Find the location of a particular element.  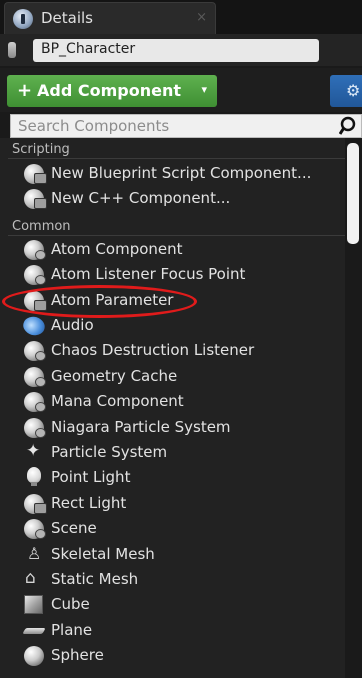

add-component-label: Add Component is located at coordinates (109, 90).